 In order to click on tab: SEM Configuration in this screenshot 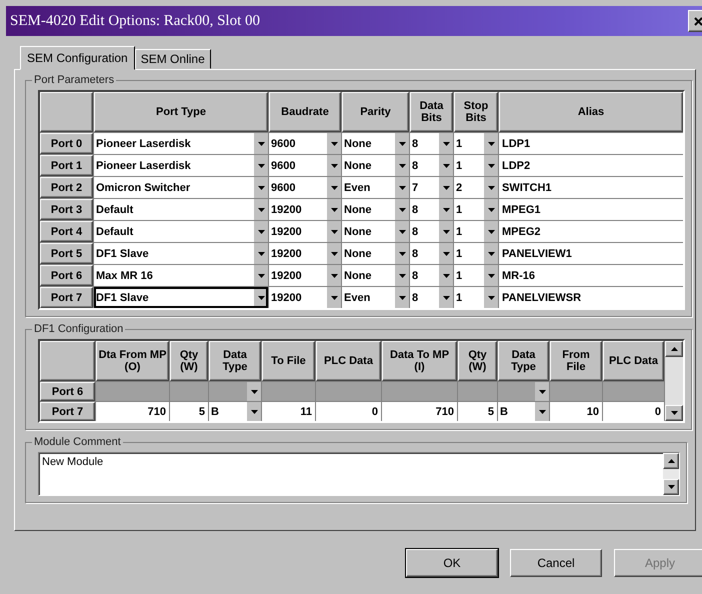, I will do `click(77, 58)`.